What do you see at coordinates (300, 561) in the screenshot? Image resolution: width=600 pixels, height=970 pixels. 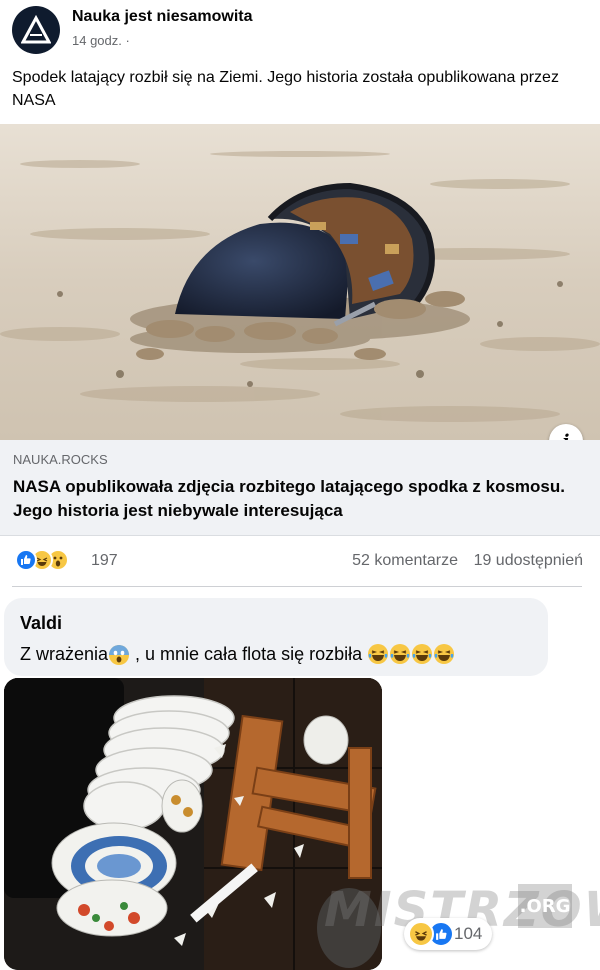 I see `post-stats-bar: 197 52 komentarze 19 udostępnień` at bounding box center [300, 561].